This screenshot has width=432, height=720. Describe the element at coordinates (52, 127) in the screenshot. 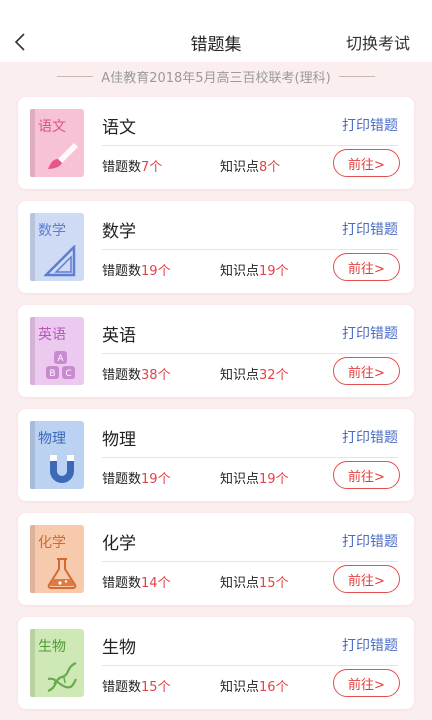

I see `cover-label: 语文` at that location.